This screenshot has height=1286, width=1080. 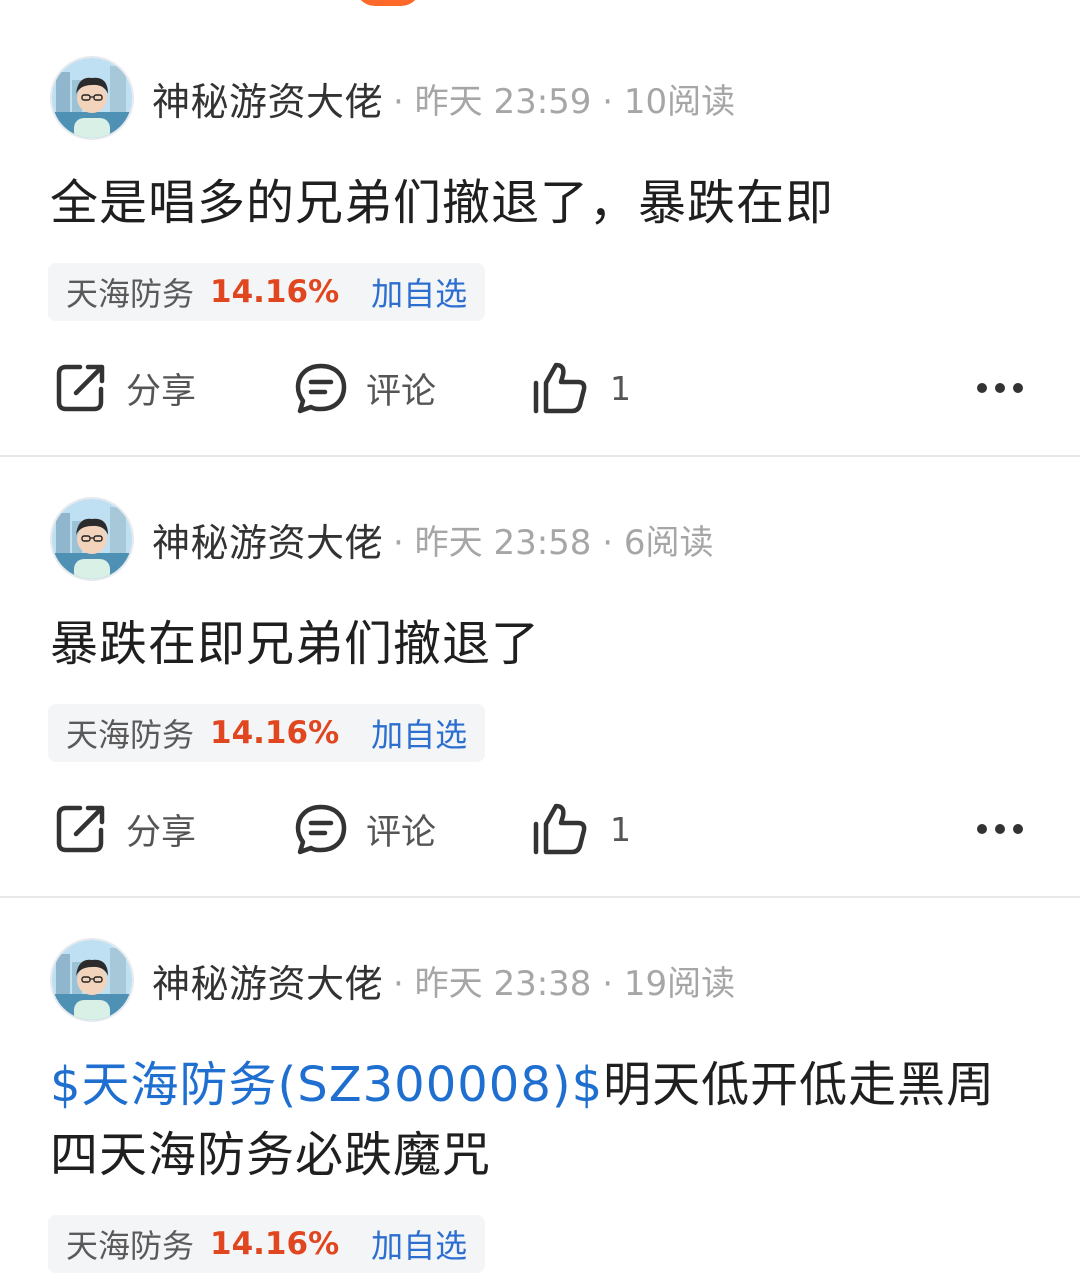 I want to click on post-text: 全是唱多的兄弟们撤退了，暴跌在即, so click(x=540, y=203).